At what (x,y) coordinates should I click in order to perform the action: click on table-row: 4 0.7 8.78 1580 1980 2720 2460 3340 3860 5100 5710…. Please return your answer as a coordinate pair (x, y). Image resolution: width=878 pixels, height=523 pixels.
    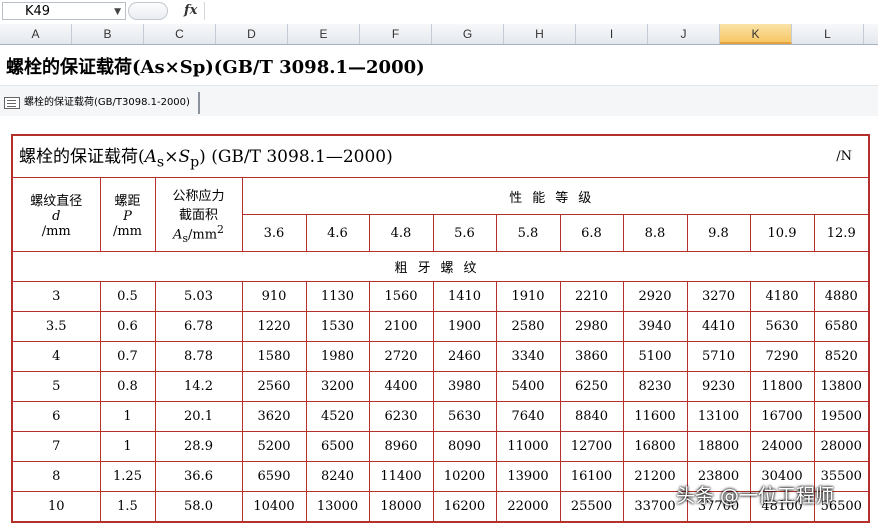
    Looking at the image, I should click on (440, 356).